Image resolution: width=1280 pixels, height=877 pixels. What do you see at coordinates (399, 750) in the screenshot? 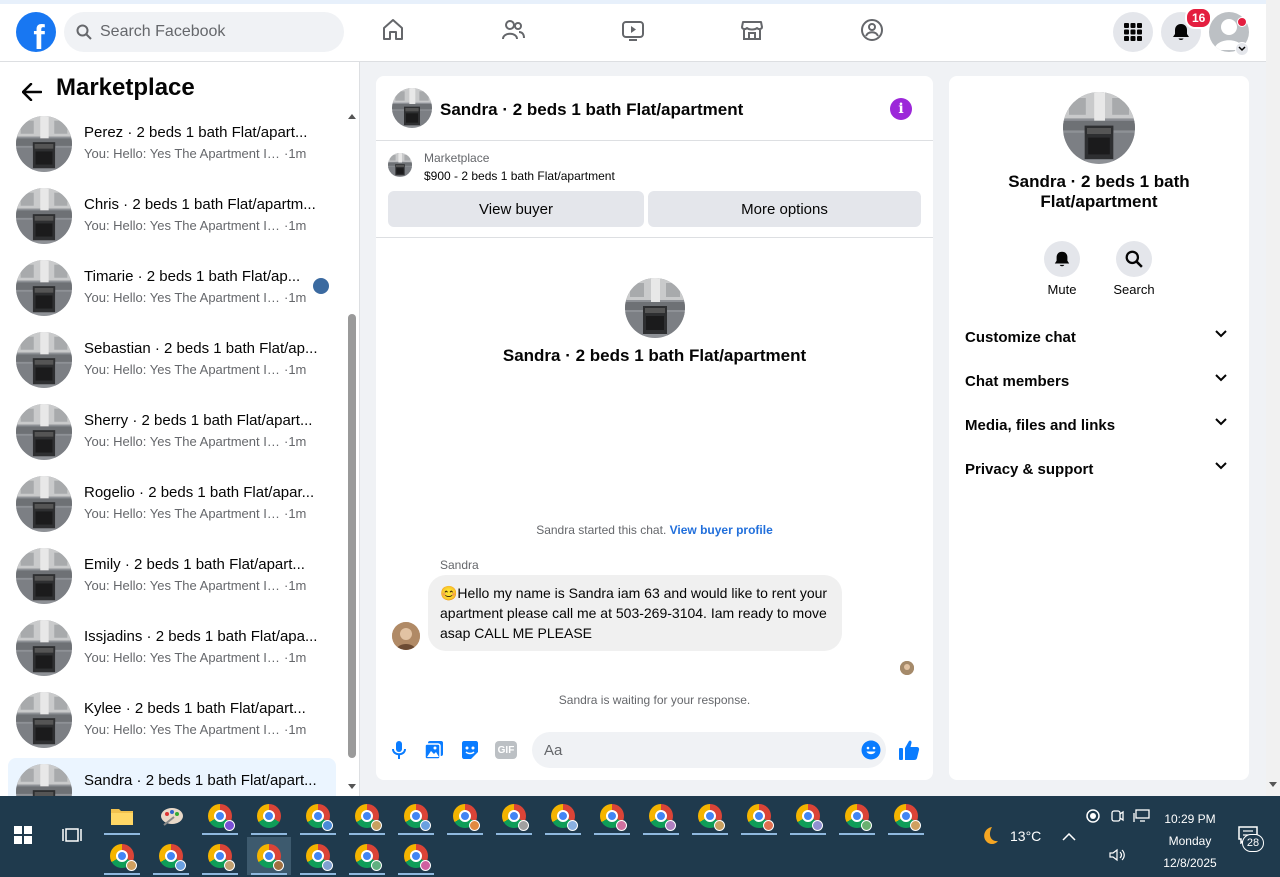
I see `microphone-icon` at bounding box center [399, 750].